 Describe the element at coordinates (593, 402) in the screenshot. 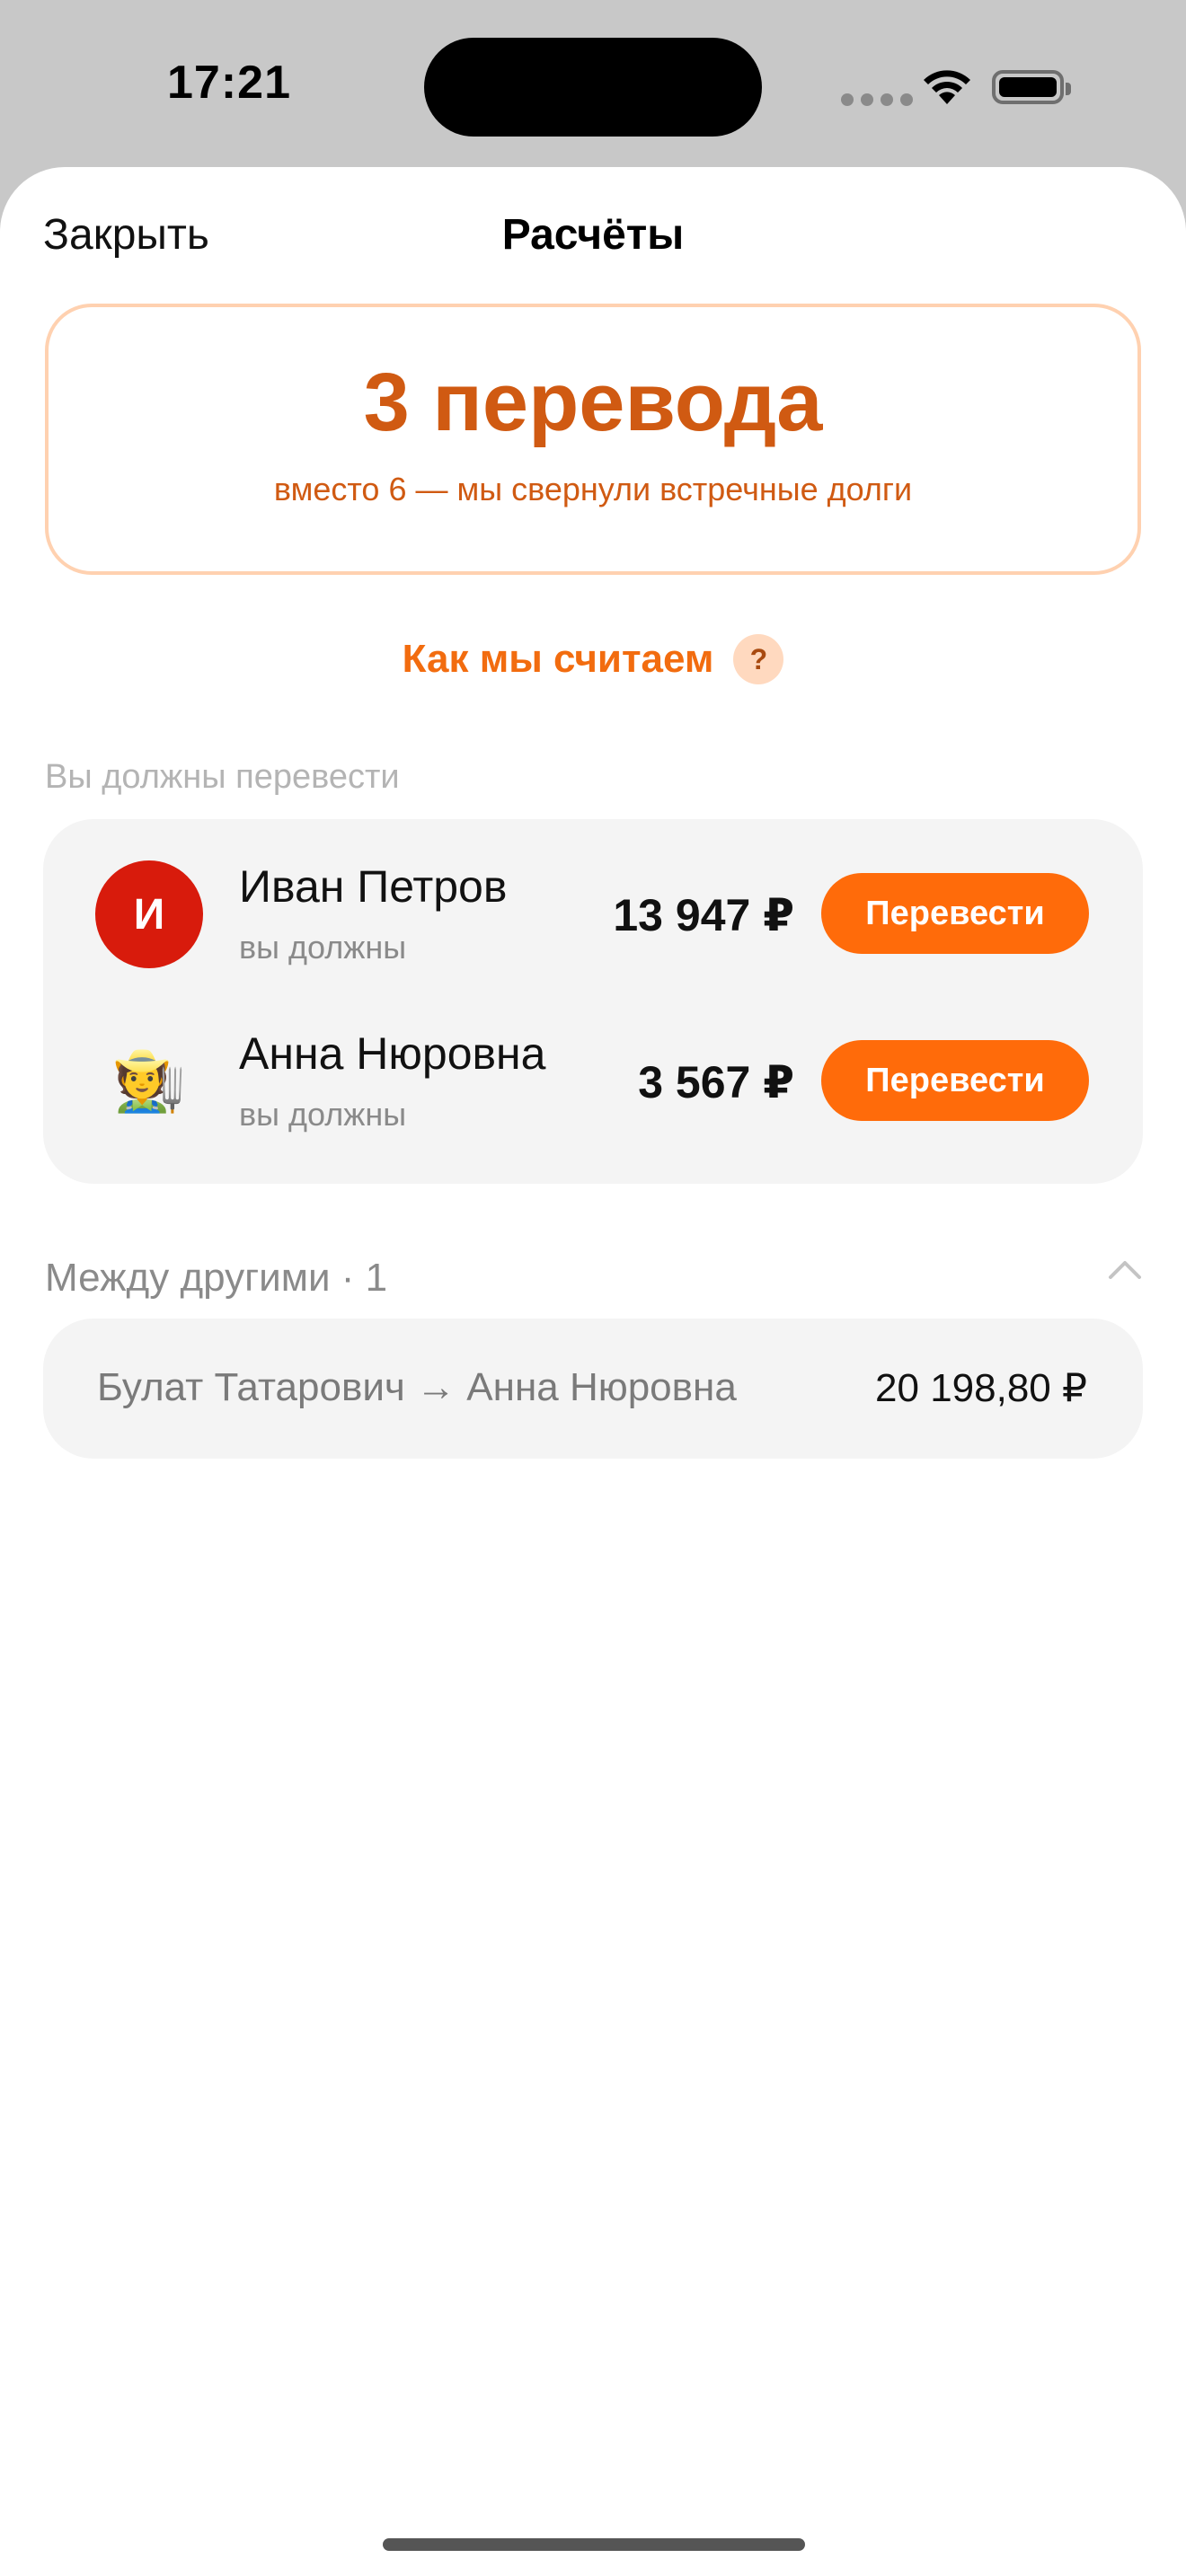

I see `transfers-count: 3 перевода` at that location.